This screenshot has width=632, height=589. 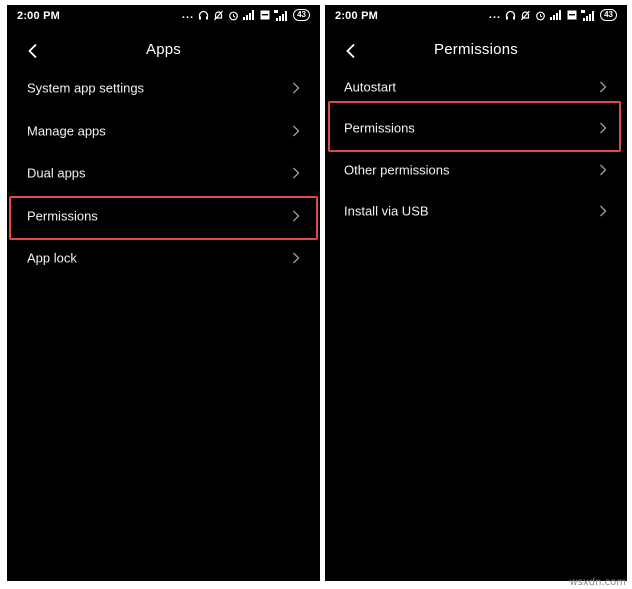 I want to click on menu-item-label: Other permissions, so click(x=397, y=170).